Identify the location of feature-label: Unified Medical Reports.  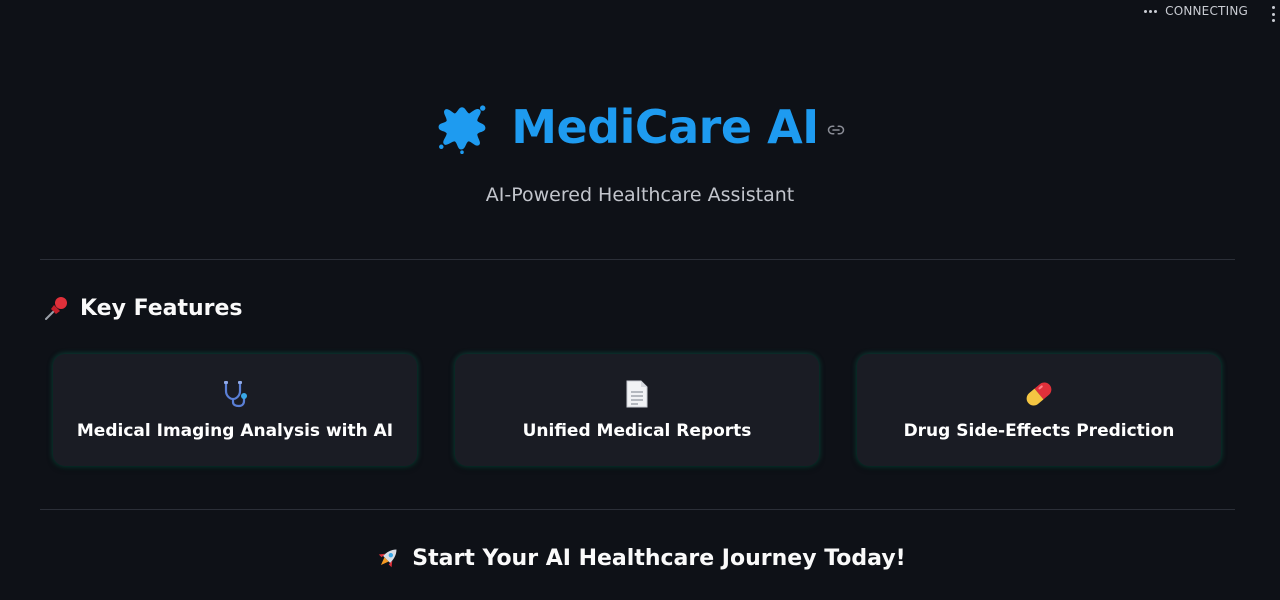
(637, 431).